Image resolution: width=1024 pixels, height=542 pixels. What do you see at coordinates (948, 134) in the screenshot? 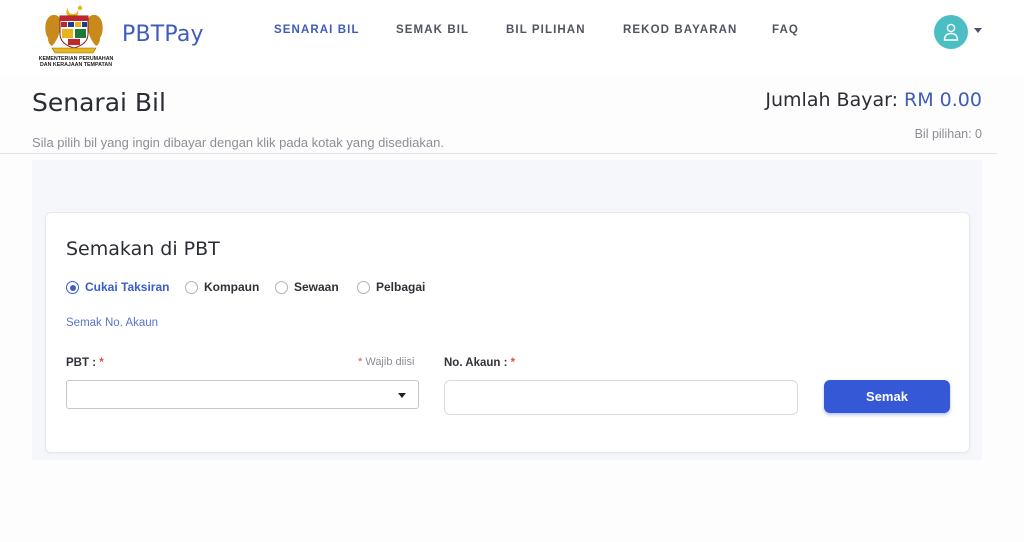
I see `selected-bills-count: Bil pilihan: 0` at bounding box center [948, 134].